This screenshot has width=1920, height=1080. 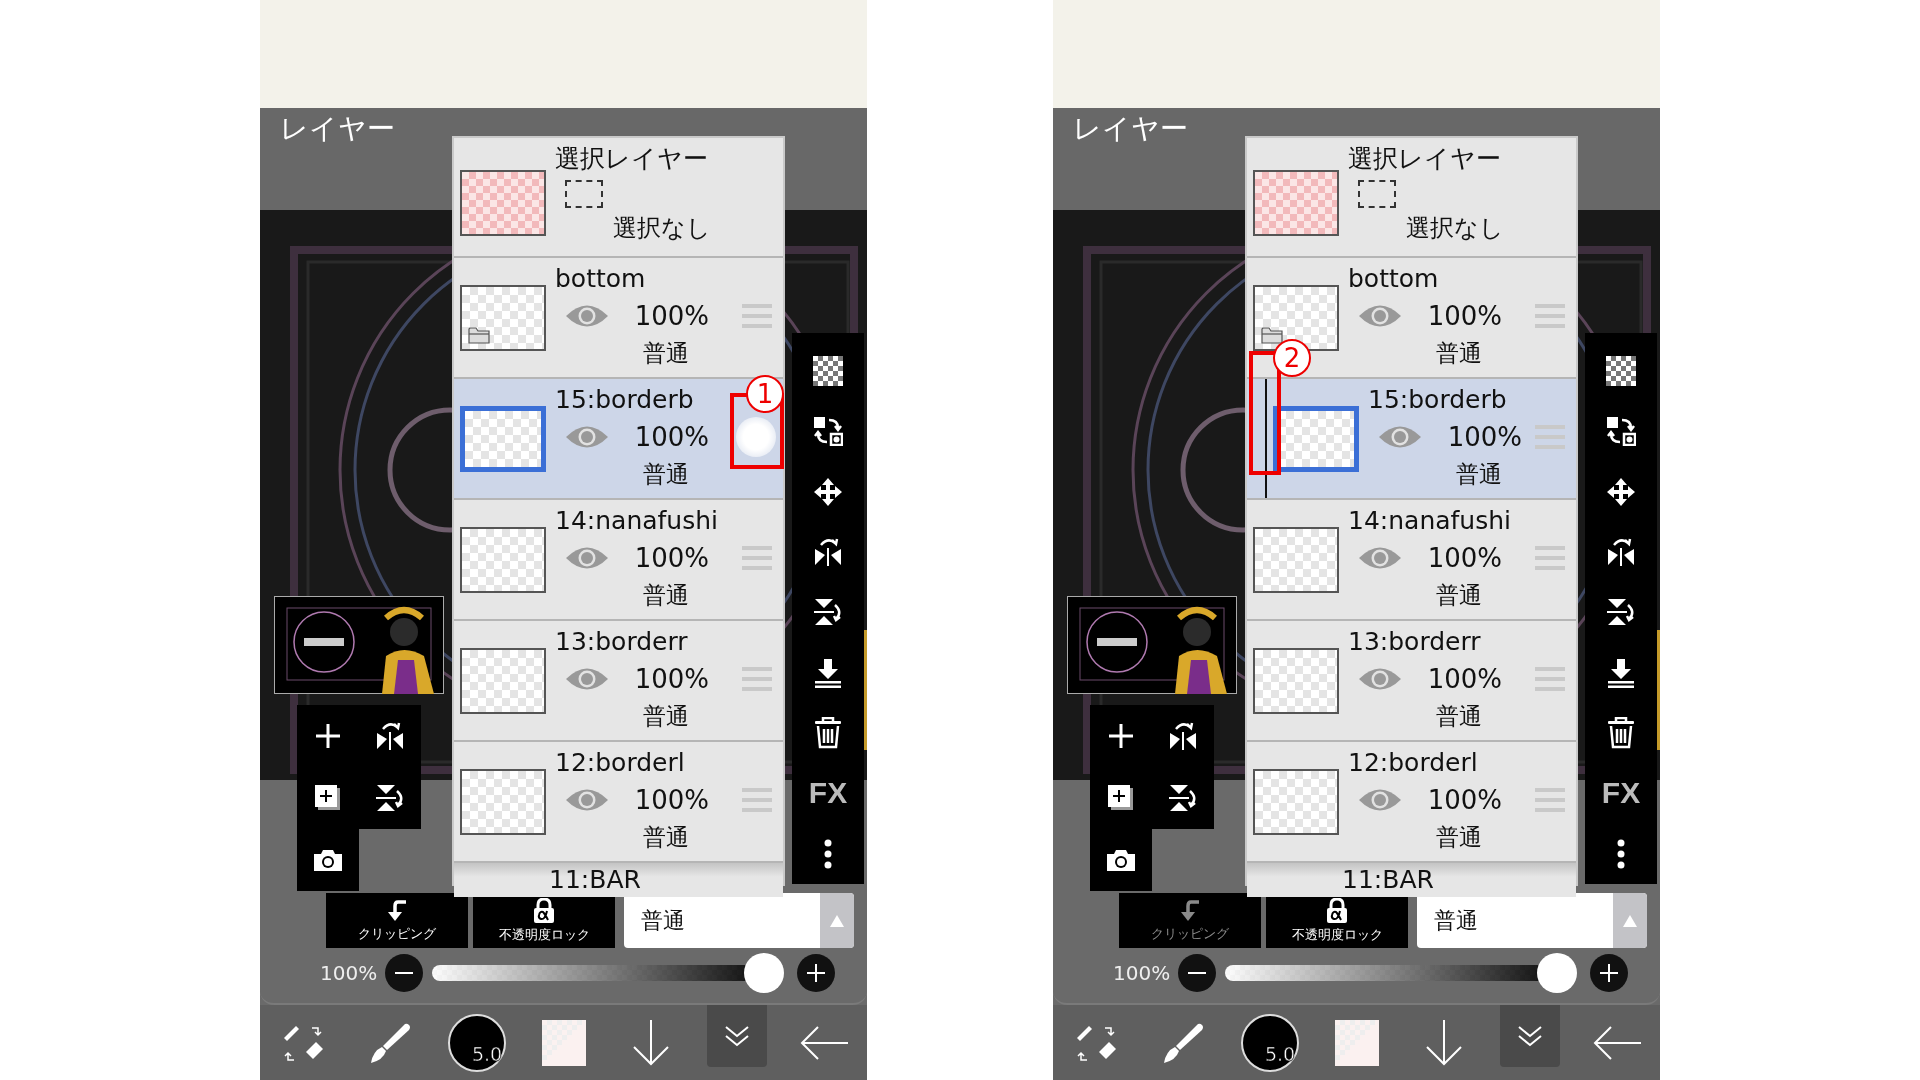 What do you see at coordinates (397, 920) in the screenshot?
I see `clipping-button: クリッピング` at bounding box center [397, 920].